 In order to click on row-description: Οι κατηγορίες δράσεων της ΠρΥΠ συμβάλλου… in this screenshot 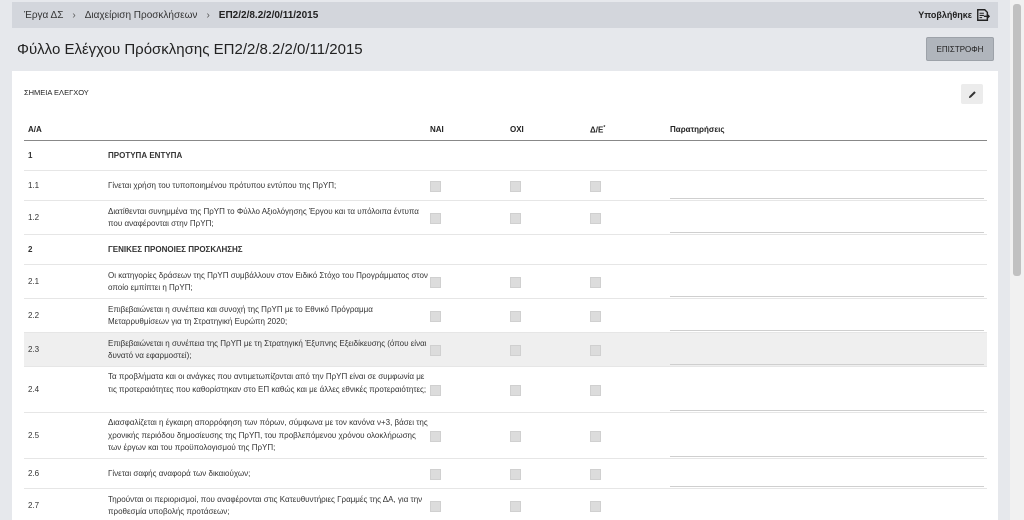, I will do `click(268, 281)`.